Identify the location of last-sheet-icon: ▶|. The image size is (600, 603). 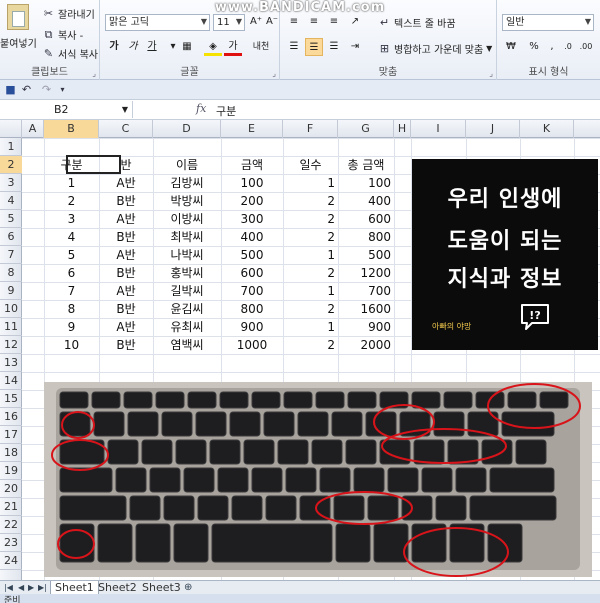
(42, 587).